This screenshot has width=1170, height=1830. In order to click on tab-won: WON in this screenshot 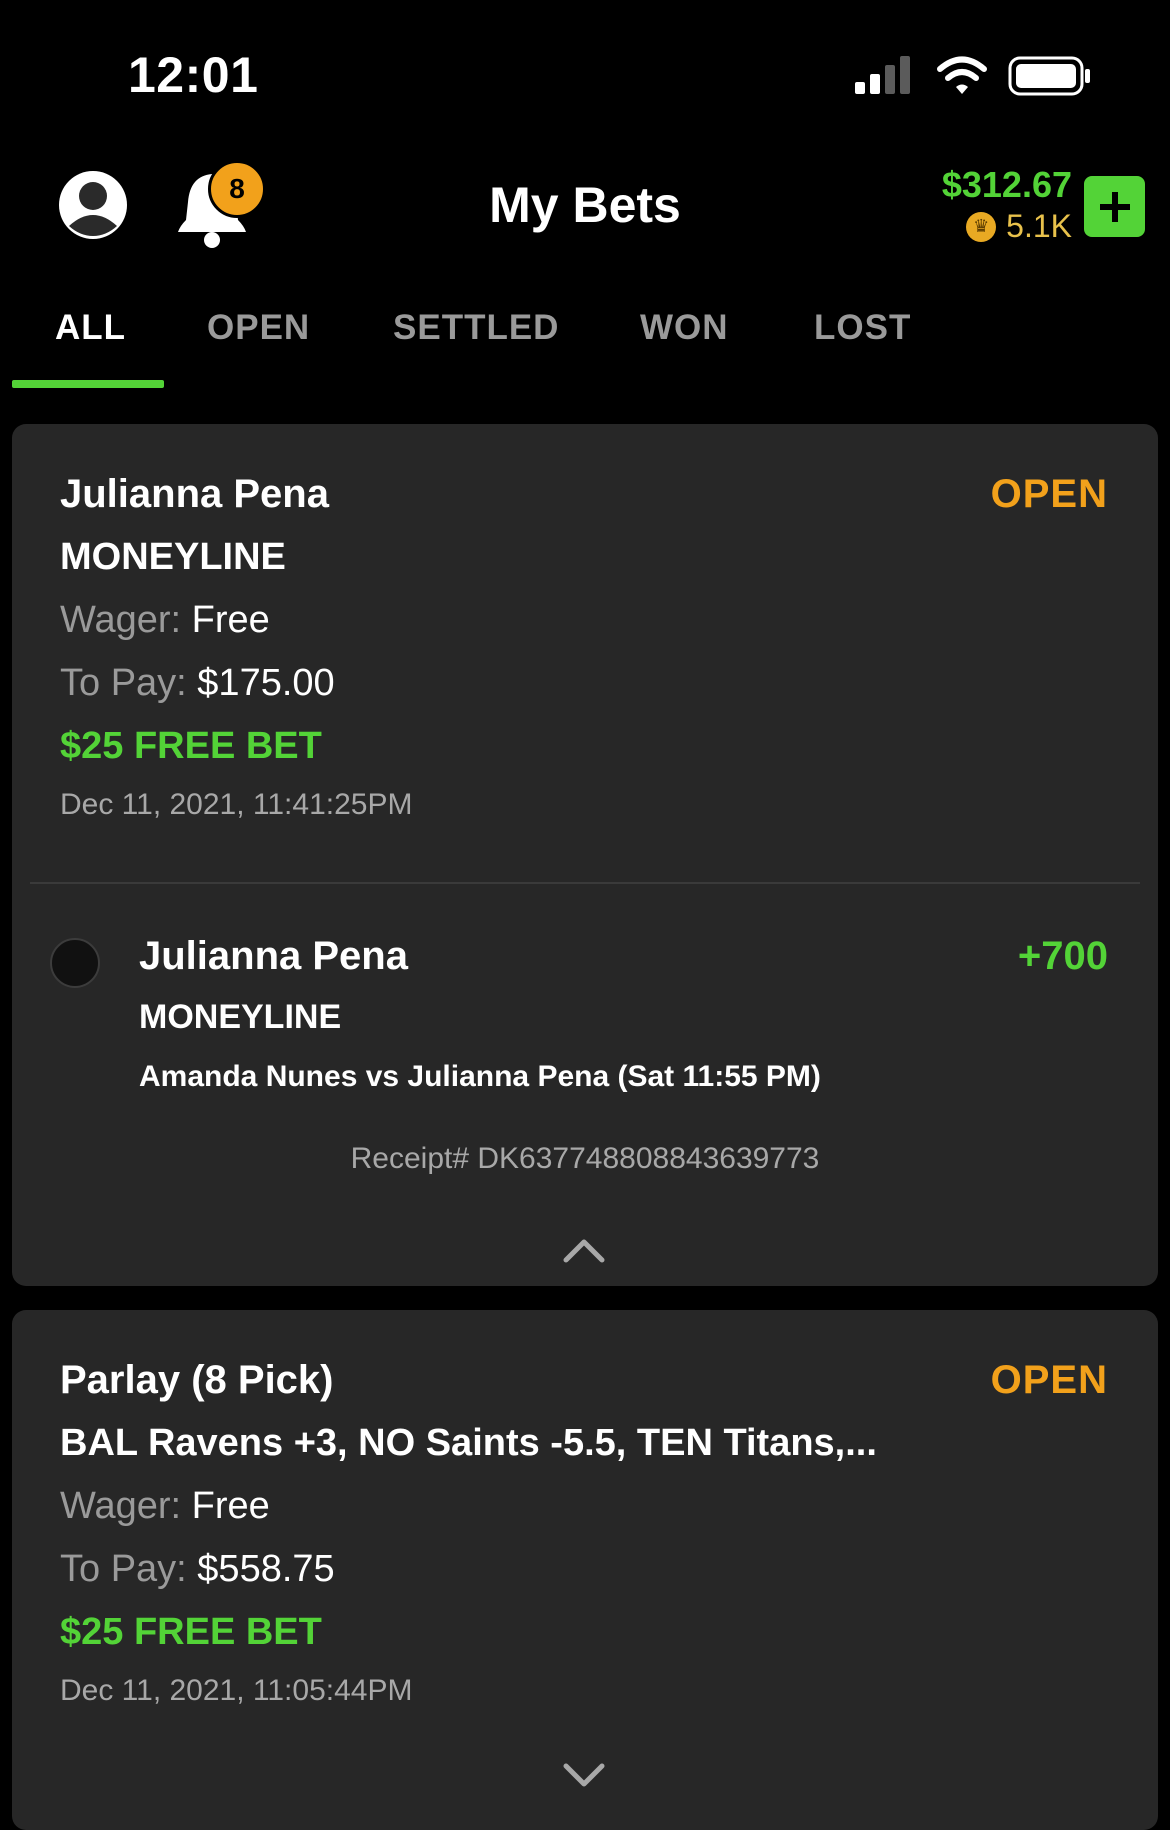, I will do `click(684, 328)`.